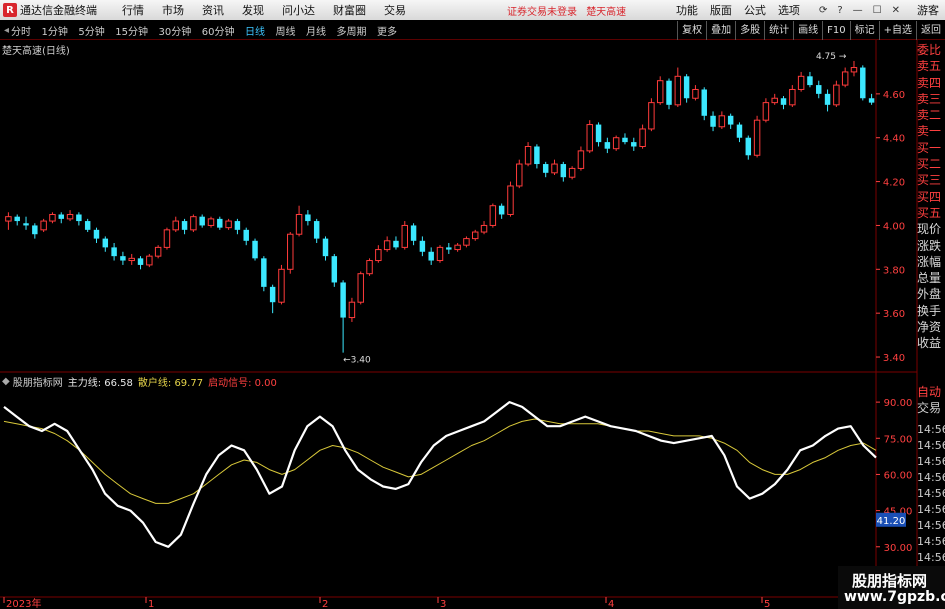 The width and height of the screenshot is (945, 609). Describe the element at coordinates (38, 381) in the screenshot. I see `indicator-name: 股朋指标网` at that location.